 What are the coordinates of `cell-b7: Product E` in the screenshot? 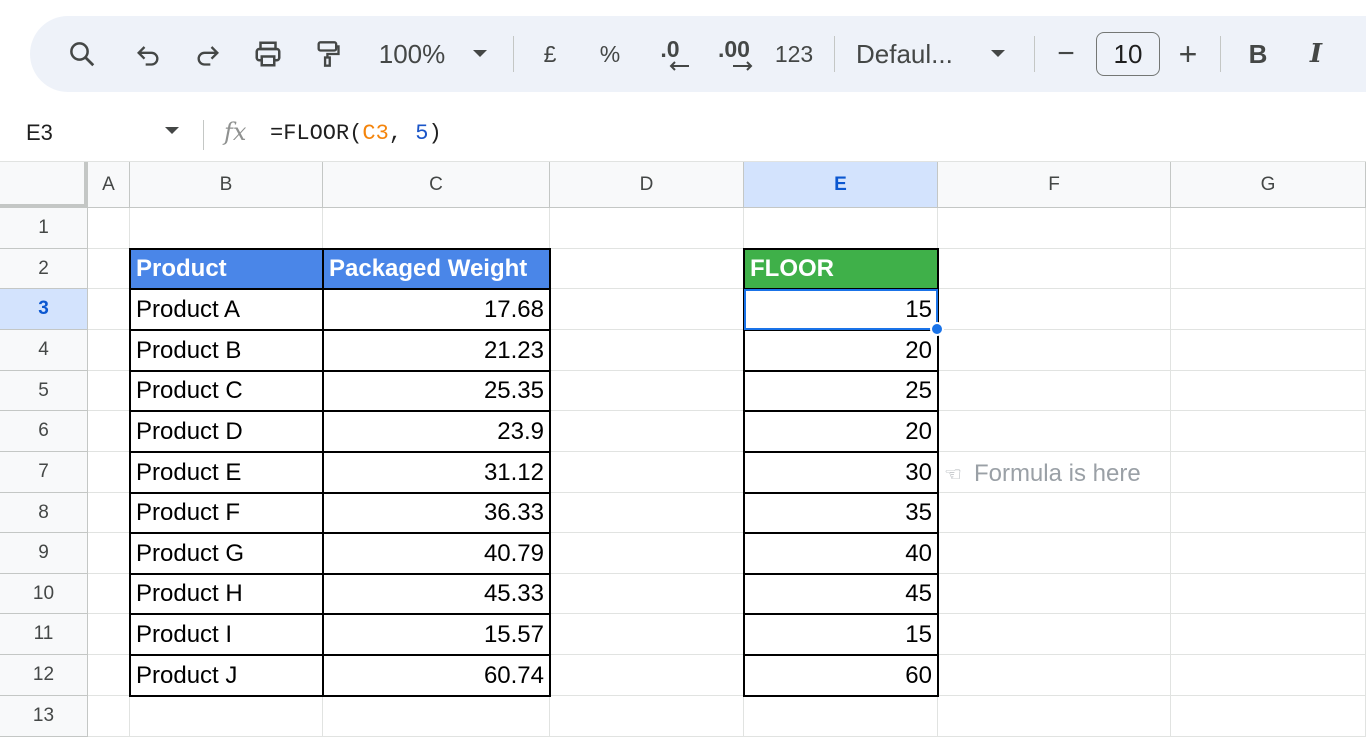 It's located at (226, 472).